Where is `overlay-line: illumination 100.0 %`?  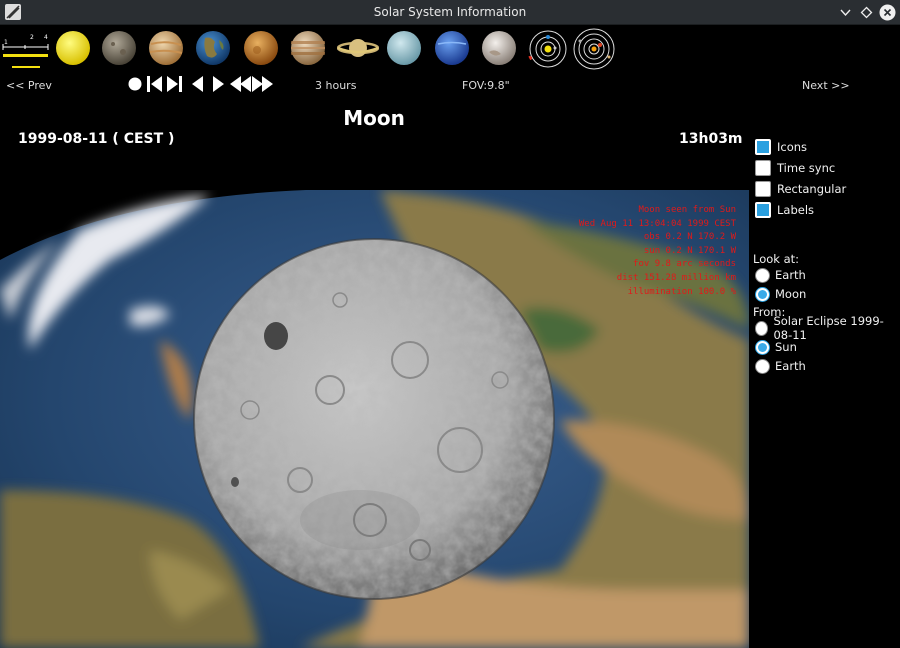 overlay-line: illumination 100.0 % is located at coordinates (681, 291).